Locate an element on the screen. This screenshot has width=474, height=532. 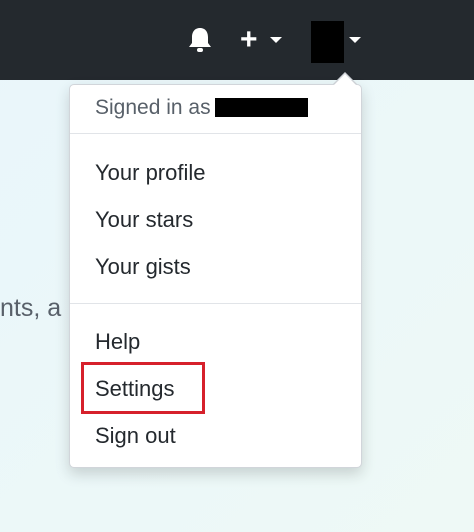
menu-item-your-profile: Your profile is located at coordinates (150, 173).